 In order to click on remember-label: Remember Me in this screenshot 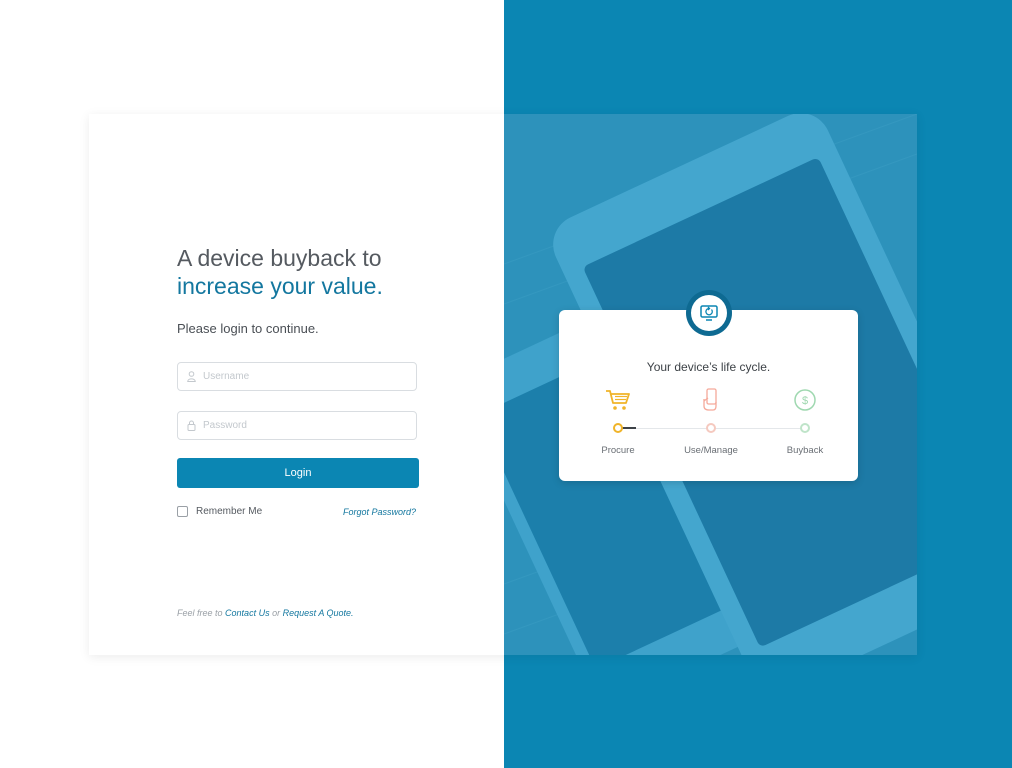, I will do `click(229, 511)`.